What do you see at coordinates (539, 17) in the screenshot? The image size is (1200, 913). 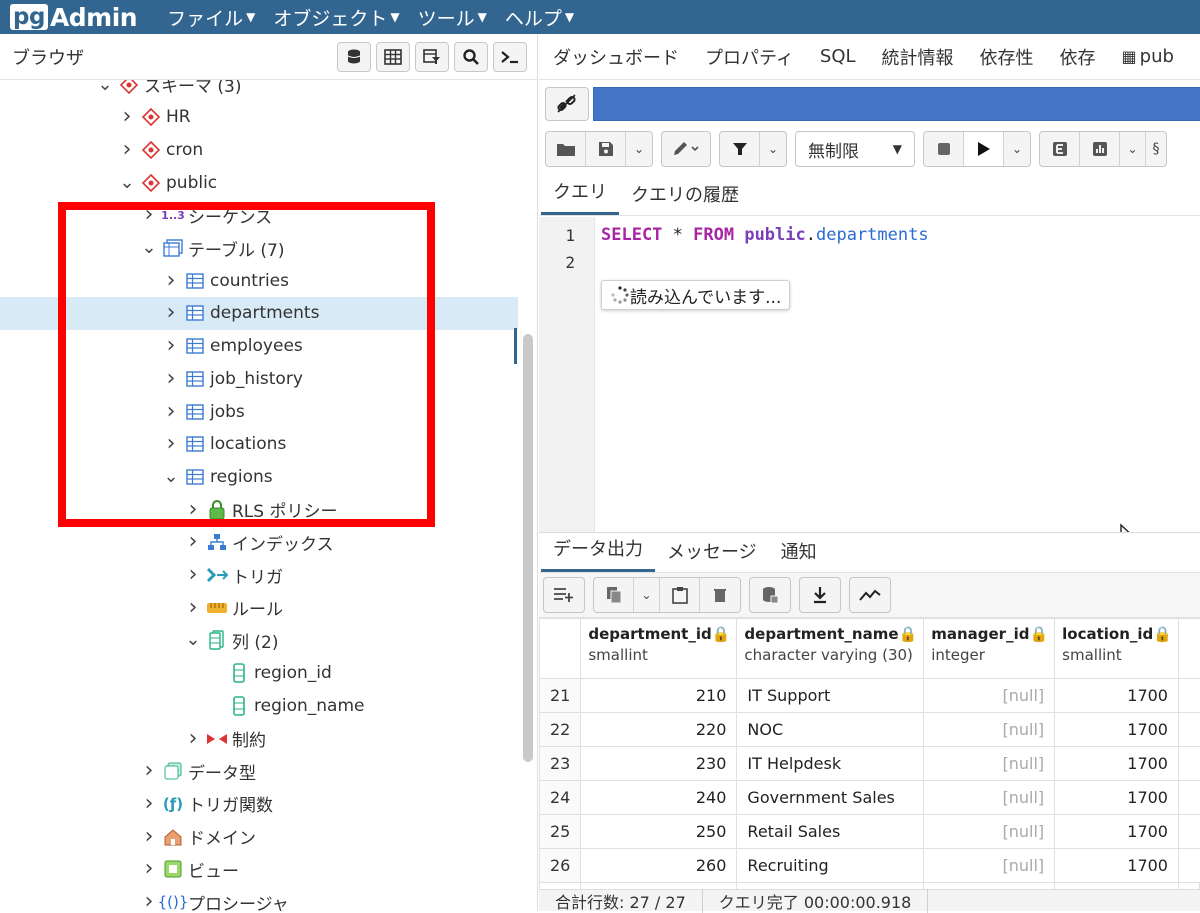 I see `menu-help: ヘルプ ▼` at bounding box center [539, 17].